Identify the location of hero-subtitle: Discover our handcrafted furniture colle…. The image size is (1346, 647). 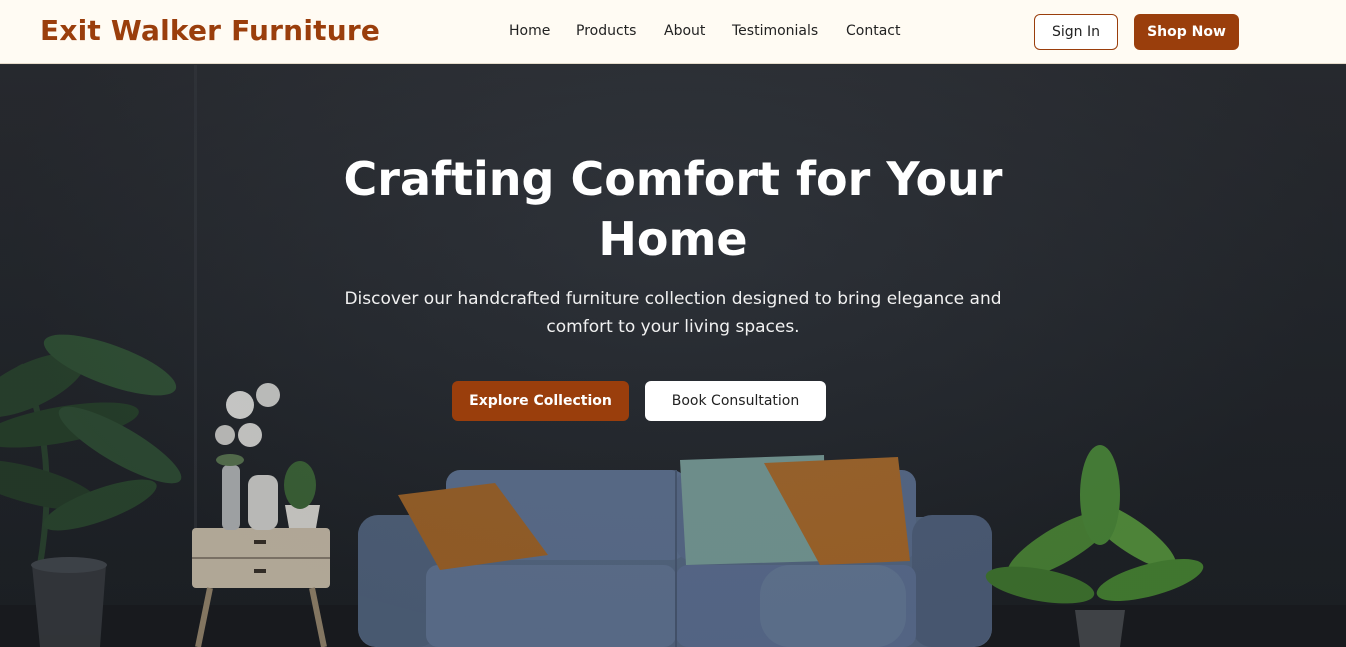
(673, 313).